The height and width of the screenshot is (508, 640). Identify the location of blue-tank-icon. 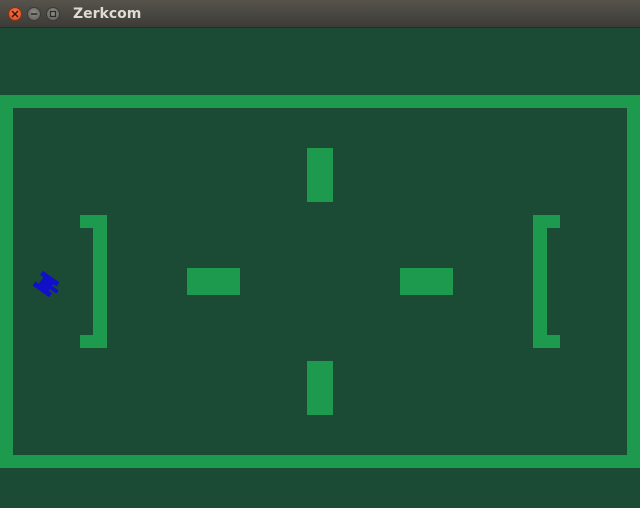
(46, 284).